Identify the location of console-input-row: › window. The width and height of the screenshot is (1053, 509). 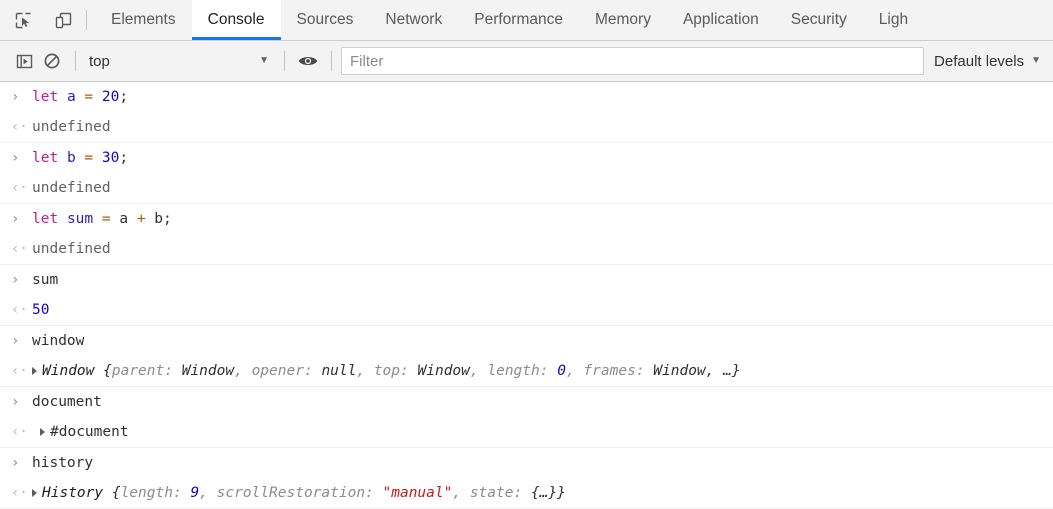
(526, 341).